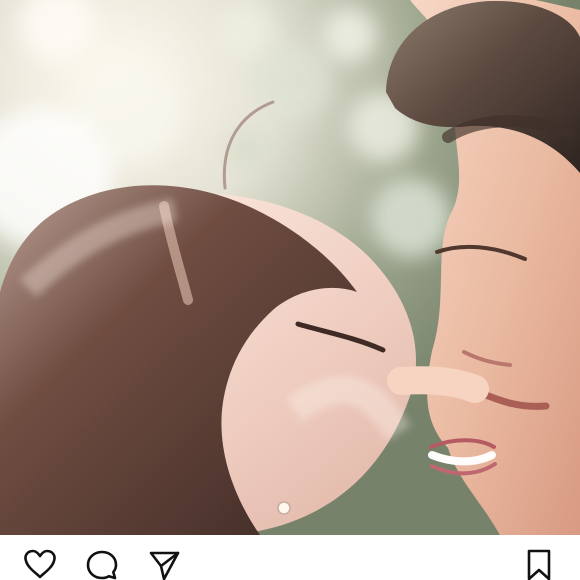  Describe the element at coordinates (102, 564) in the screenshot. I see `comment-icon` at that location.